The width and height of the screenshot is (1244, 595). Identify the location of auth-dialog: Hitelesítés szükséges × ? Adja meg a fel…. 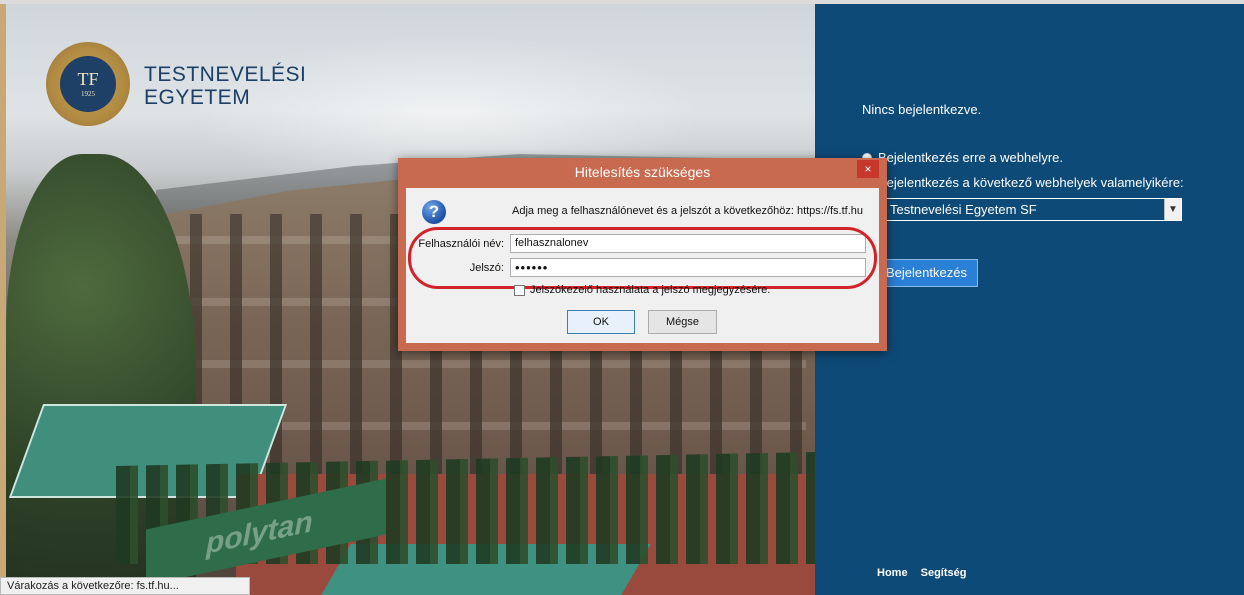
(642, 254).